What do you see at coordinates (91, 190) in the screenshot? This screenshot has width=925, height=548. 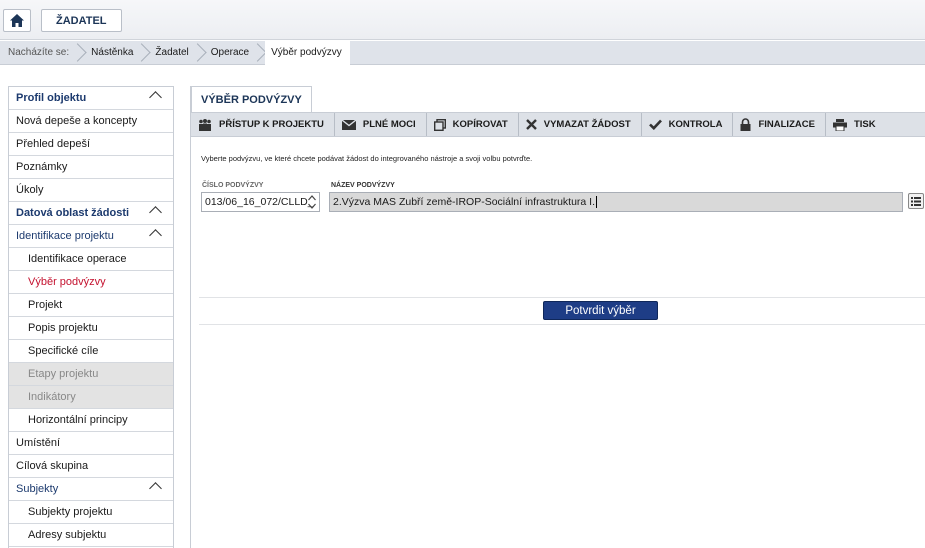 I see `sidebar-item-ukoly: Úkoly` at bounding box center [91, 190].